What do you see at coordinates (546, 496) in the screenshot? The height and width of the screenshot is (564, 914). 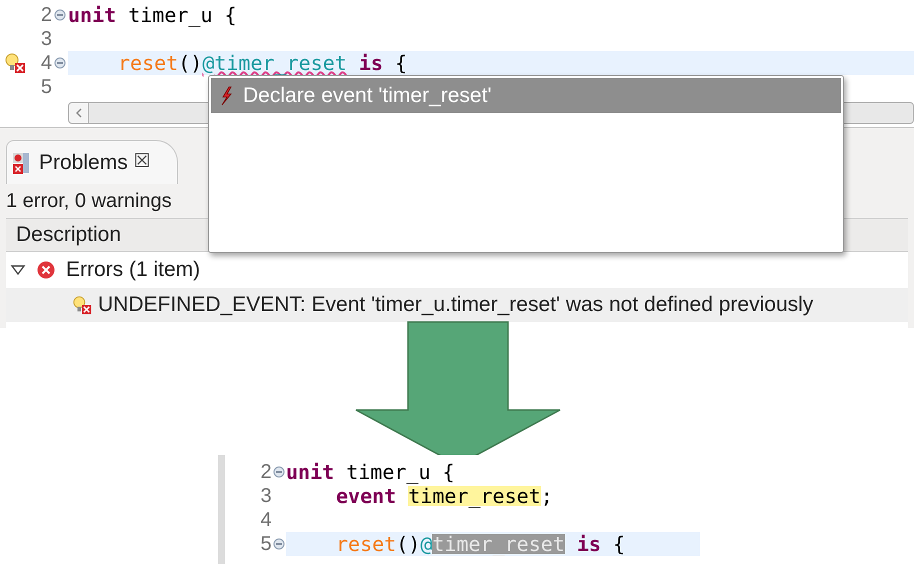 I see `code-token: ;` at bounding box center [546, 496].